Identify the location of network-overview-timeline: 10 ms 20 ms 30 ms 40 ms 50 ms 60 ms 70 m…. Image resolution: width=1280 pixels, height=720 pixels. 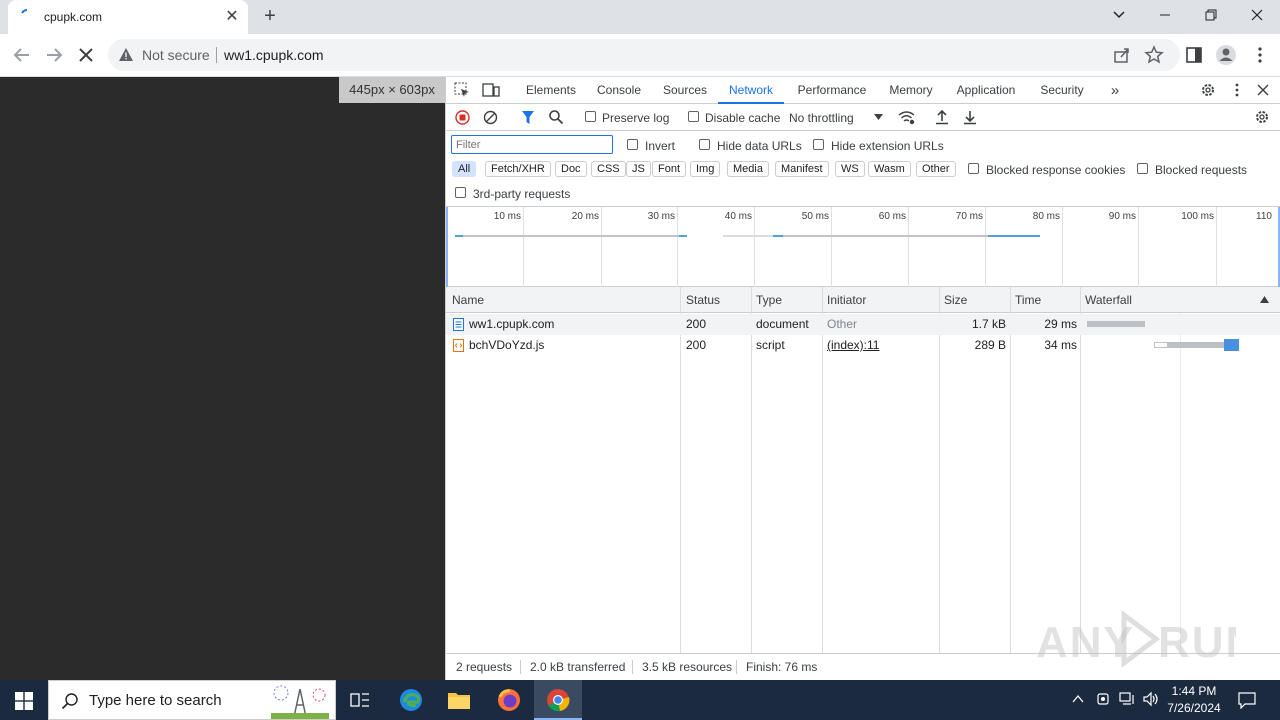
(863, 247).